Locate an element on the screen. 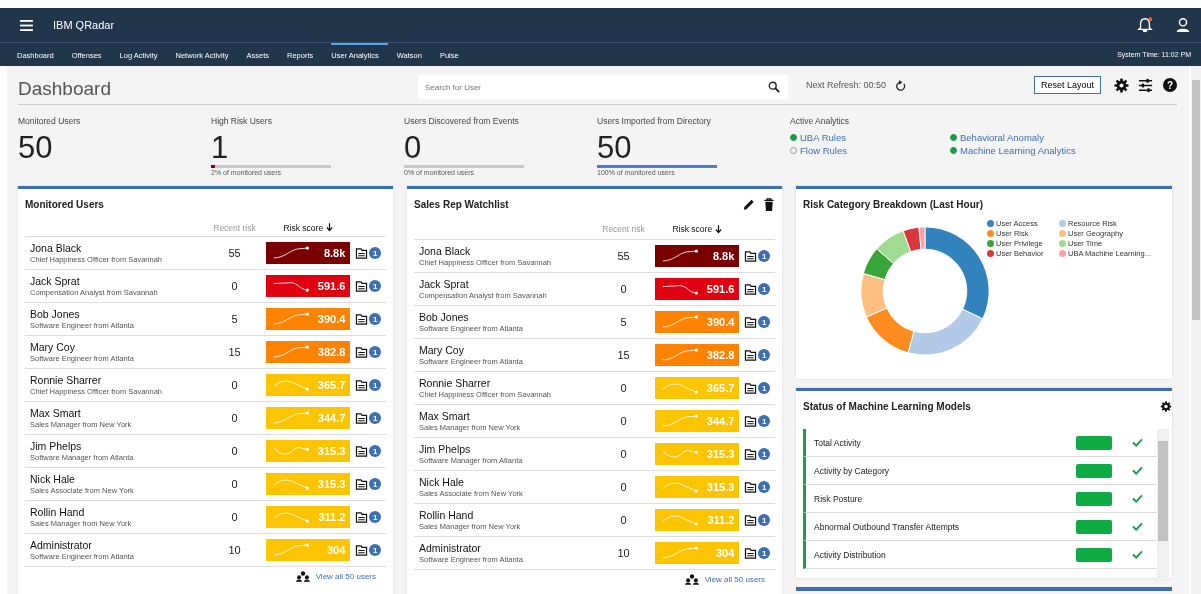  model-name: Activity by Category is located at coordinates (852, 470).